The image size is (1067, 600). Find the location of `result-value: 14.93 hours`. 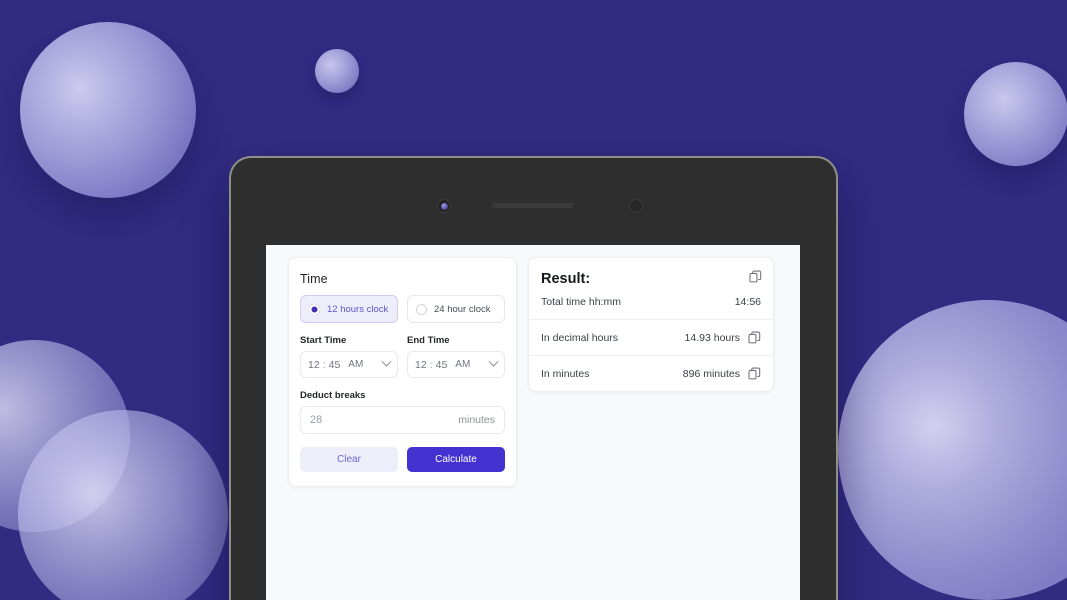

result-value: 14.93 hours is located at coordinates (712, 337).